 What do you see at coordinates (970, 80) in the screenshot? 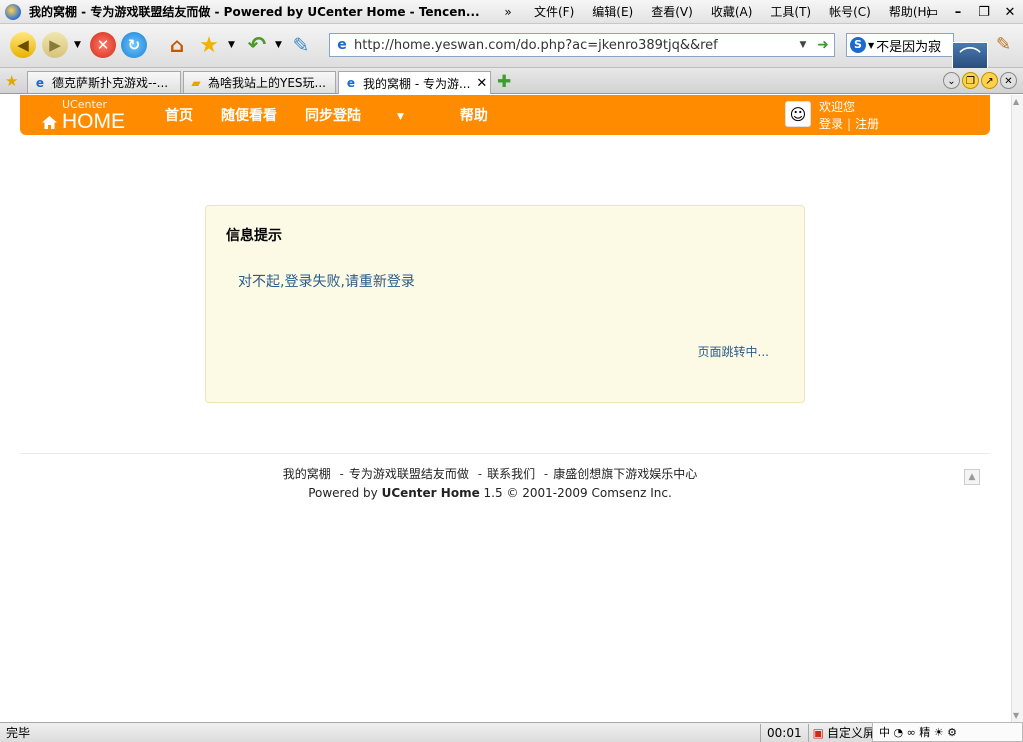
I see `tab-restore-icon: ❐` at bounding box center [970, 80].